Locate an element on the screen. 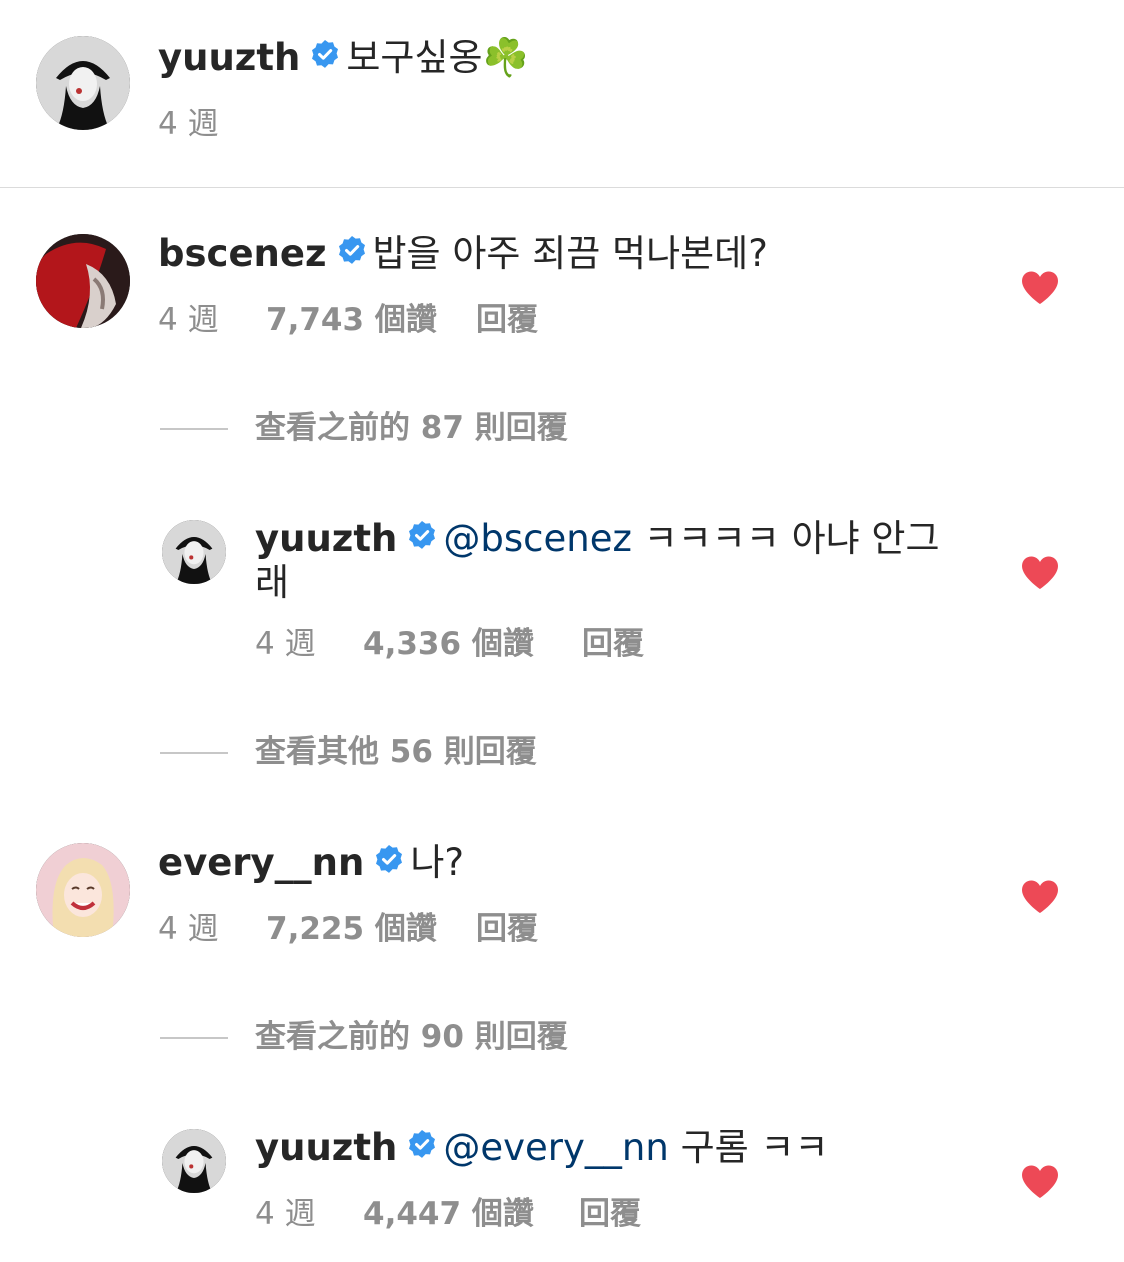 This screenshot has height=1262, width=1124. comment-meta: 4 週 7,743 個讚 回覆 is located at coordinates (408, 320).